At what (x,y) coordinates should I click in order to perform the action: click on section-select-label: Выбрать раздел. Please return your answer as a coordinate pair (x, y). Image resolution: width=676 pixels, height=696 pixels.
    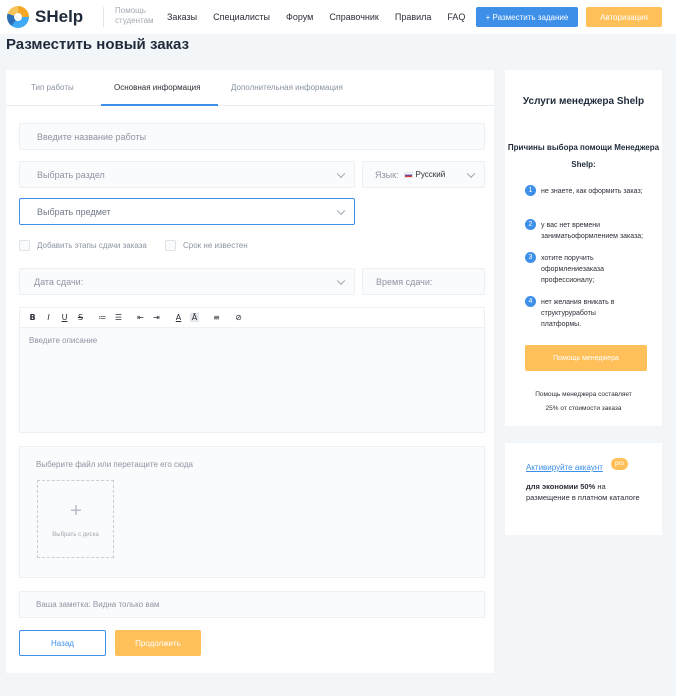
    Looking at the image, I should click on (71, 174).